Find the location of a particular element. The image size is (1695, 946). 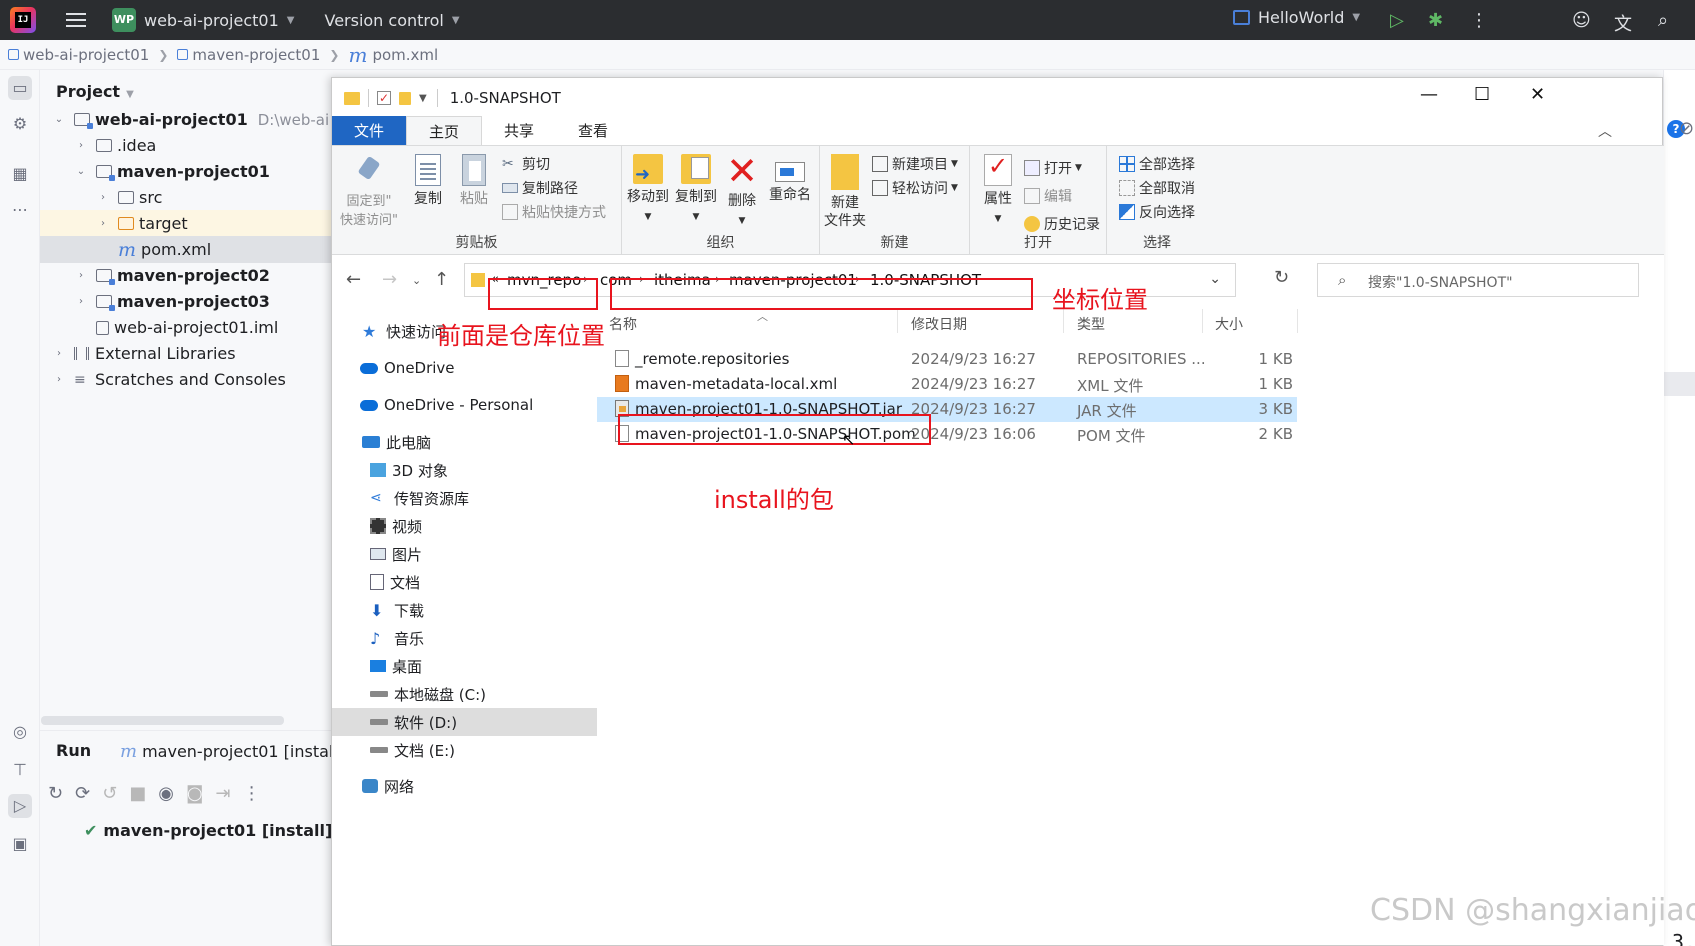

tree-item-iml: web-ai-project01.iml is located at coordinates (185, 327).